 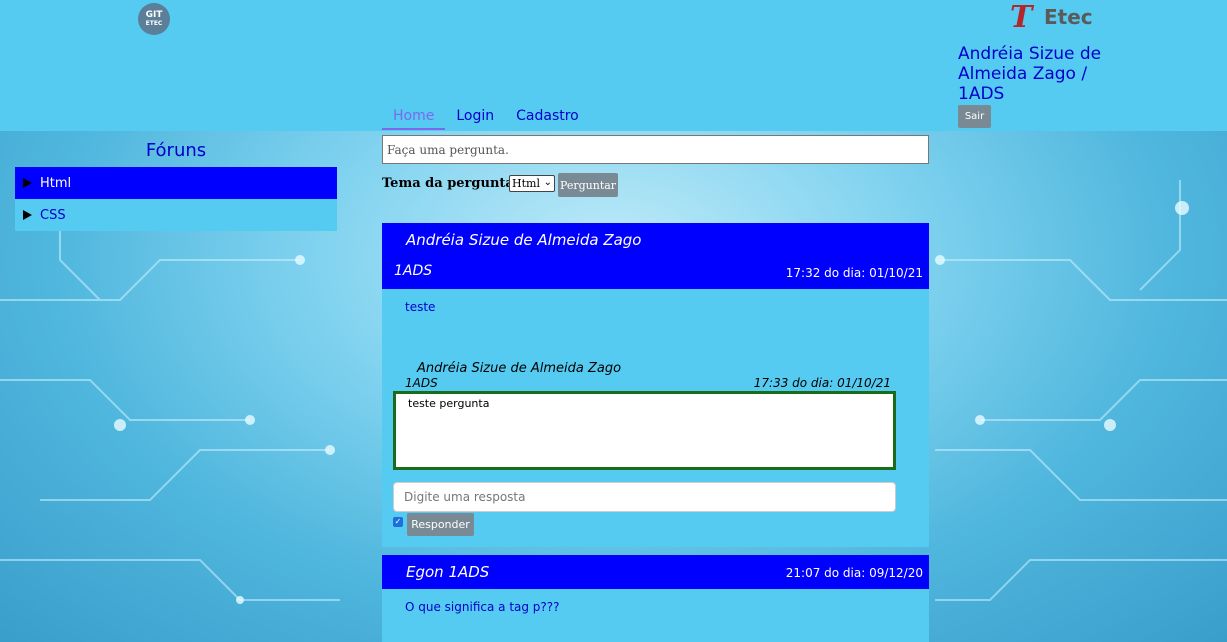 I want to click on reply-timestamp: 17:33 do dia: 01/10/21, so click(x=822, y=383).